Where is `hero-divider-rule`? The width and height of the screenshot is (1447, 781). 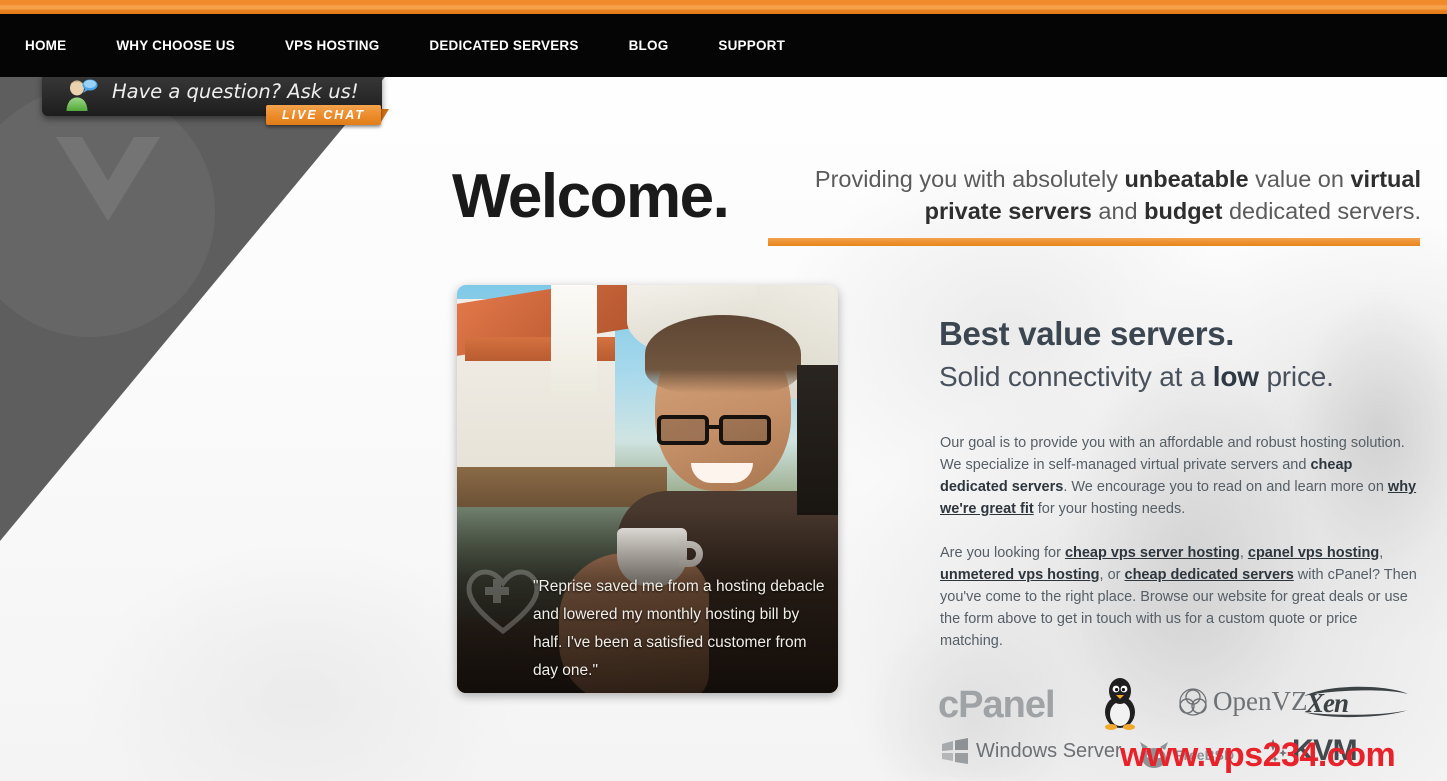
hero-divider-rule is located at coordinates (1094, 242).